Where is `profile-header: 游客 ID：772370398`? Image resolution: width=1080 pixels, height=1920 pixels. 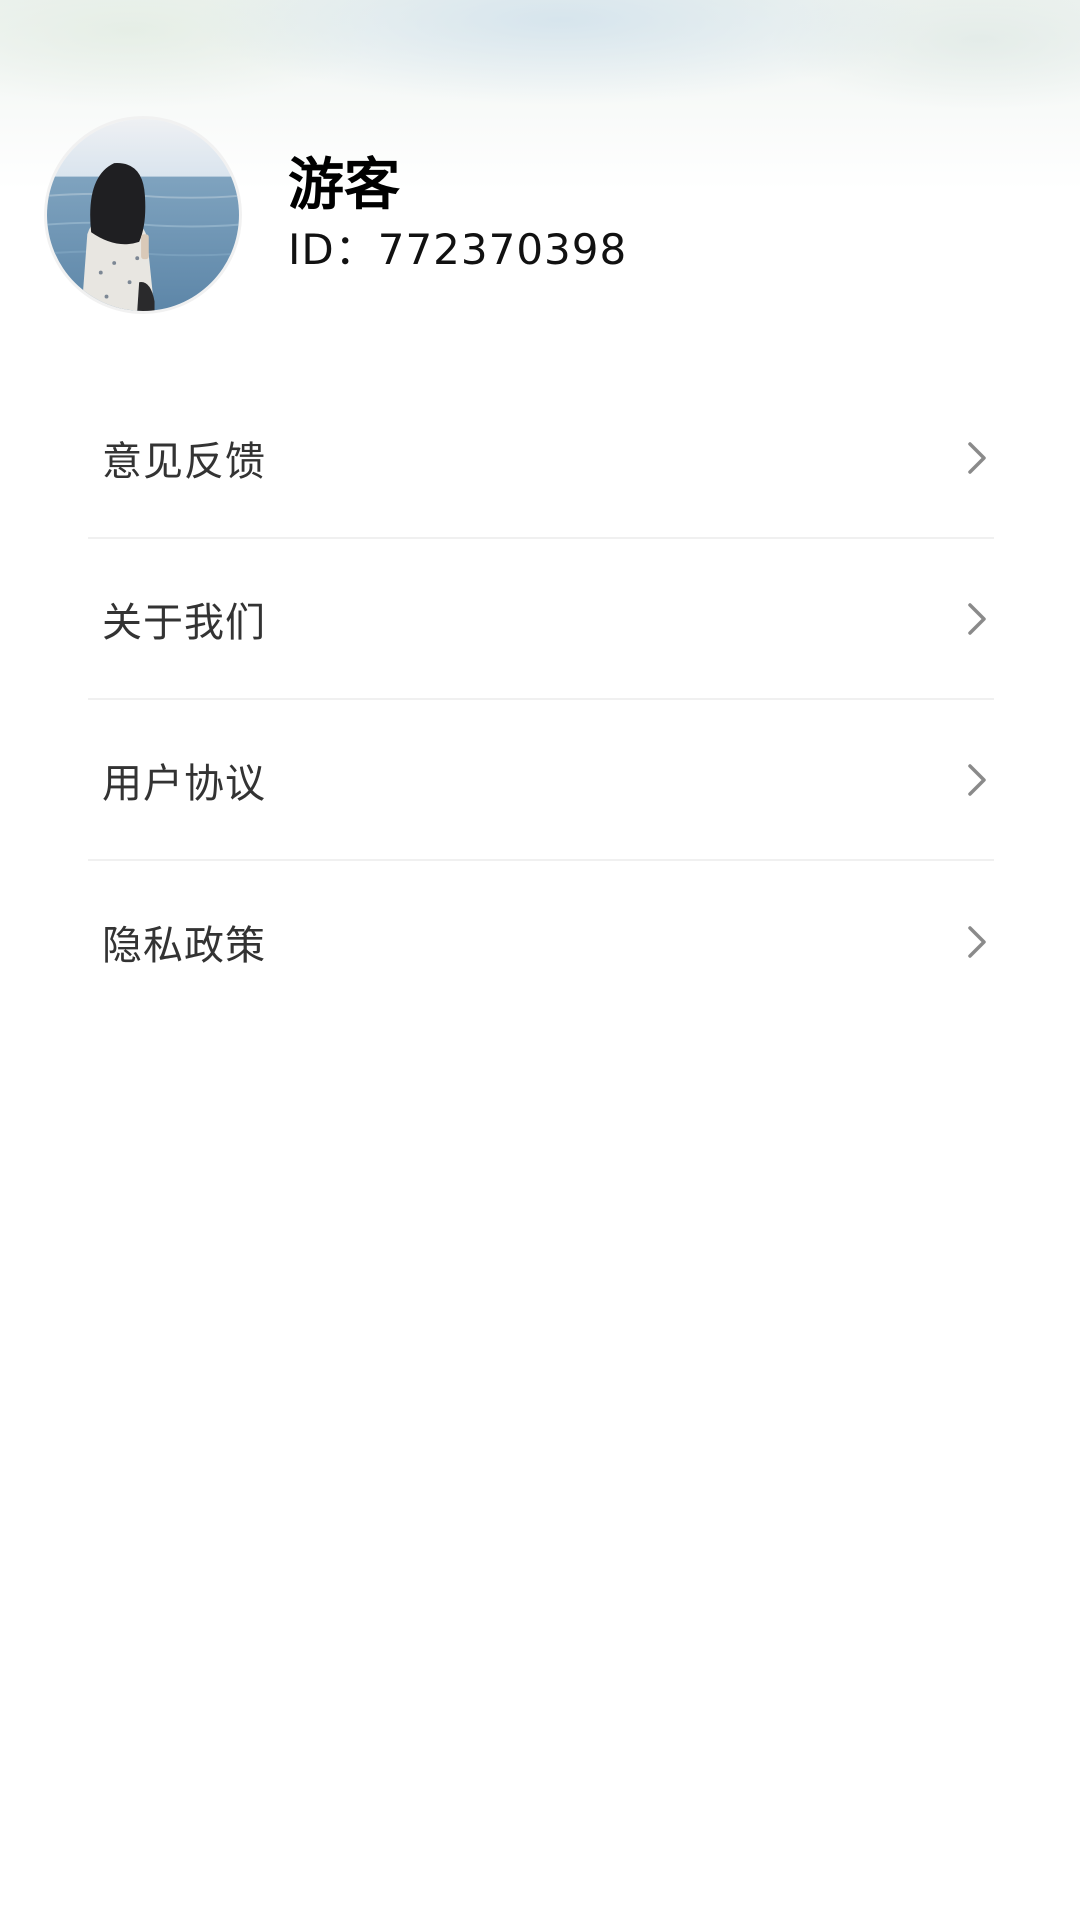
profile-header: 游客 ID：772370398 is located at coordinates (335, 215).